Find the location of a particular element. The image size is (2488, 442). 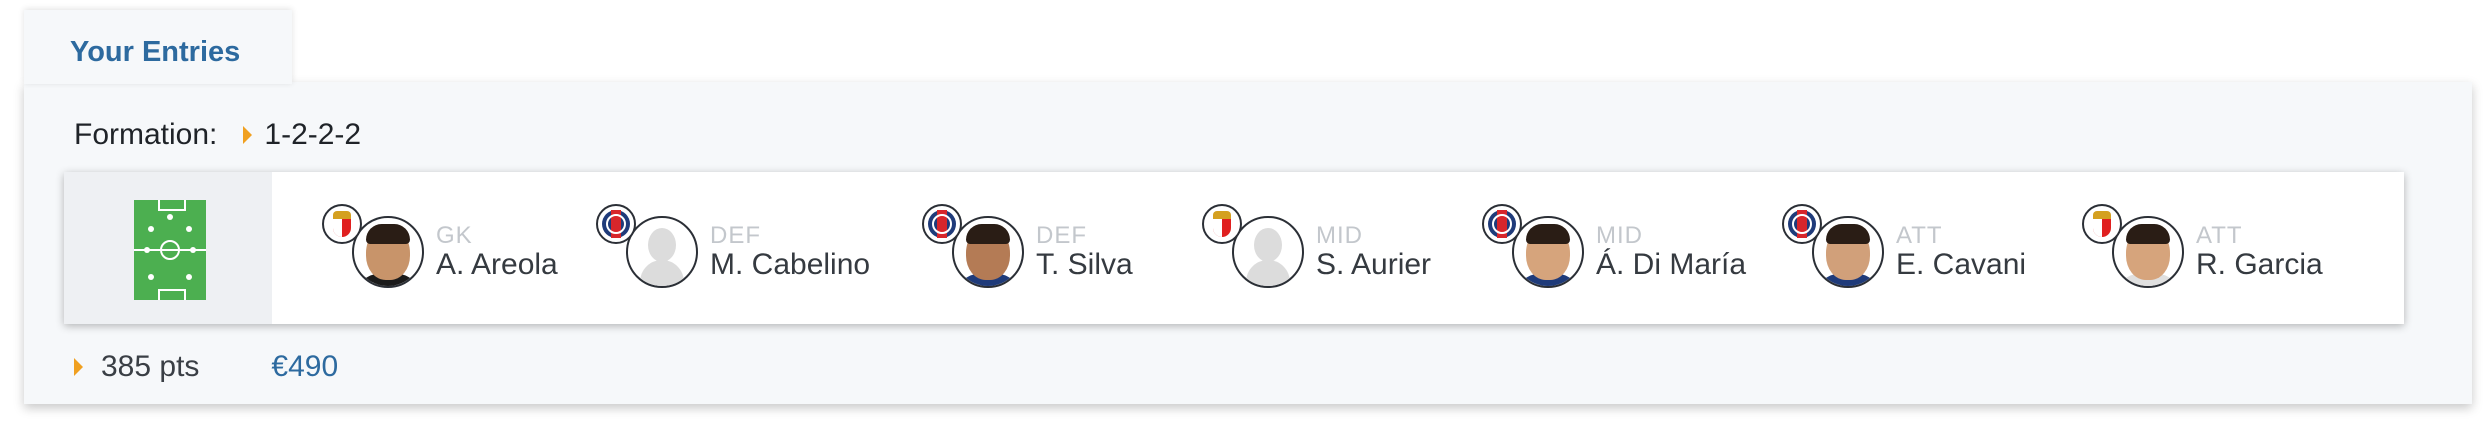

formation-row: Formation: 1-2-2-2 is located at coordinates (217, 135).